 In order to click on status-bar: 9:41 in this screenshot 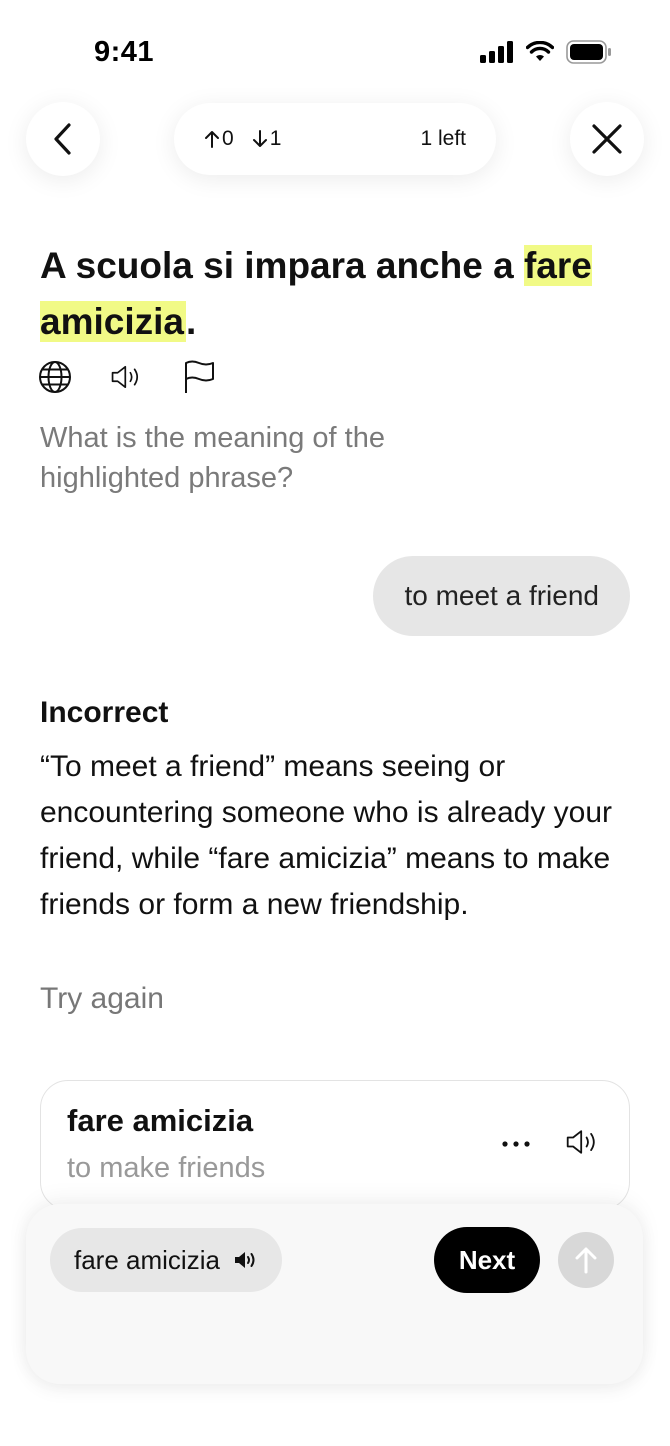, I will do `click(335, 50)`.